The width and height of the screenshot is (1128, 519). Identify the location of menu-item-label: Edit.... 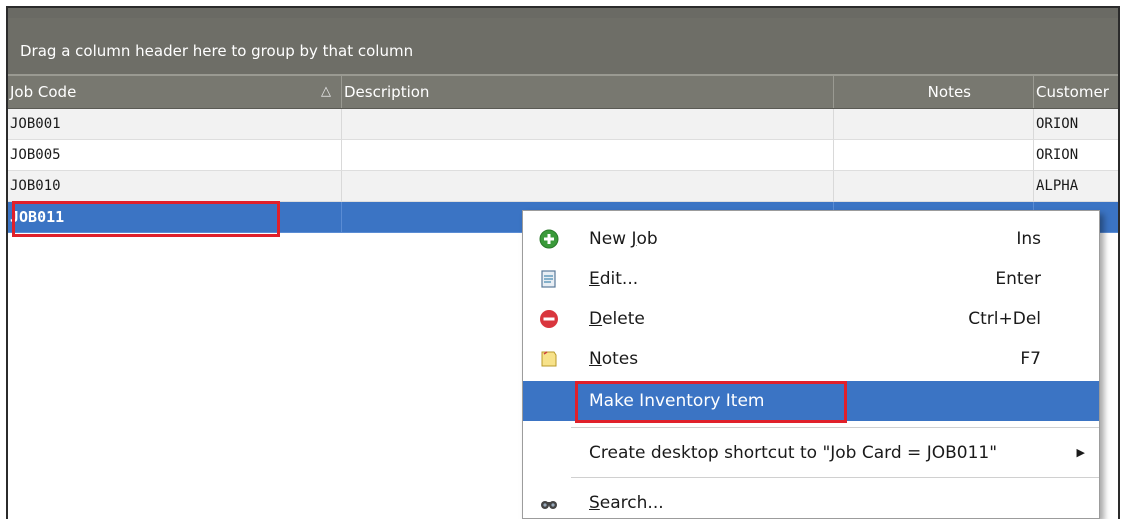
(614, 279).